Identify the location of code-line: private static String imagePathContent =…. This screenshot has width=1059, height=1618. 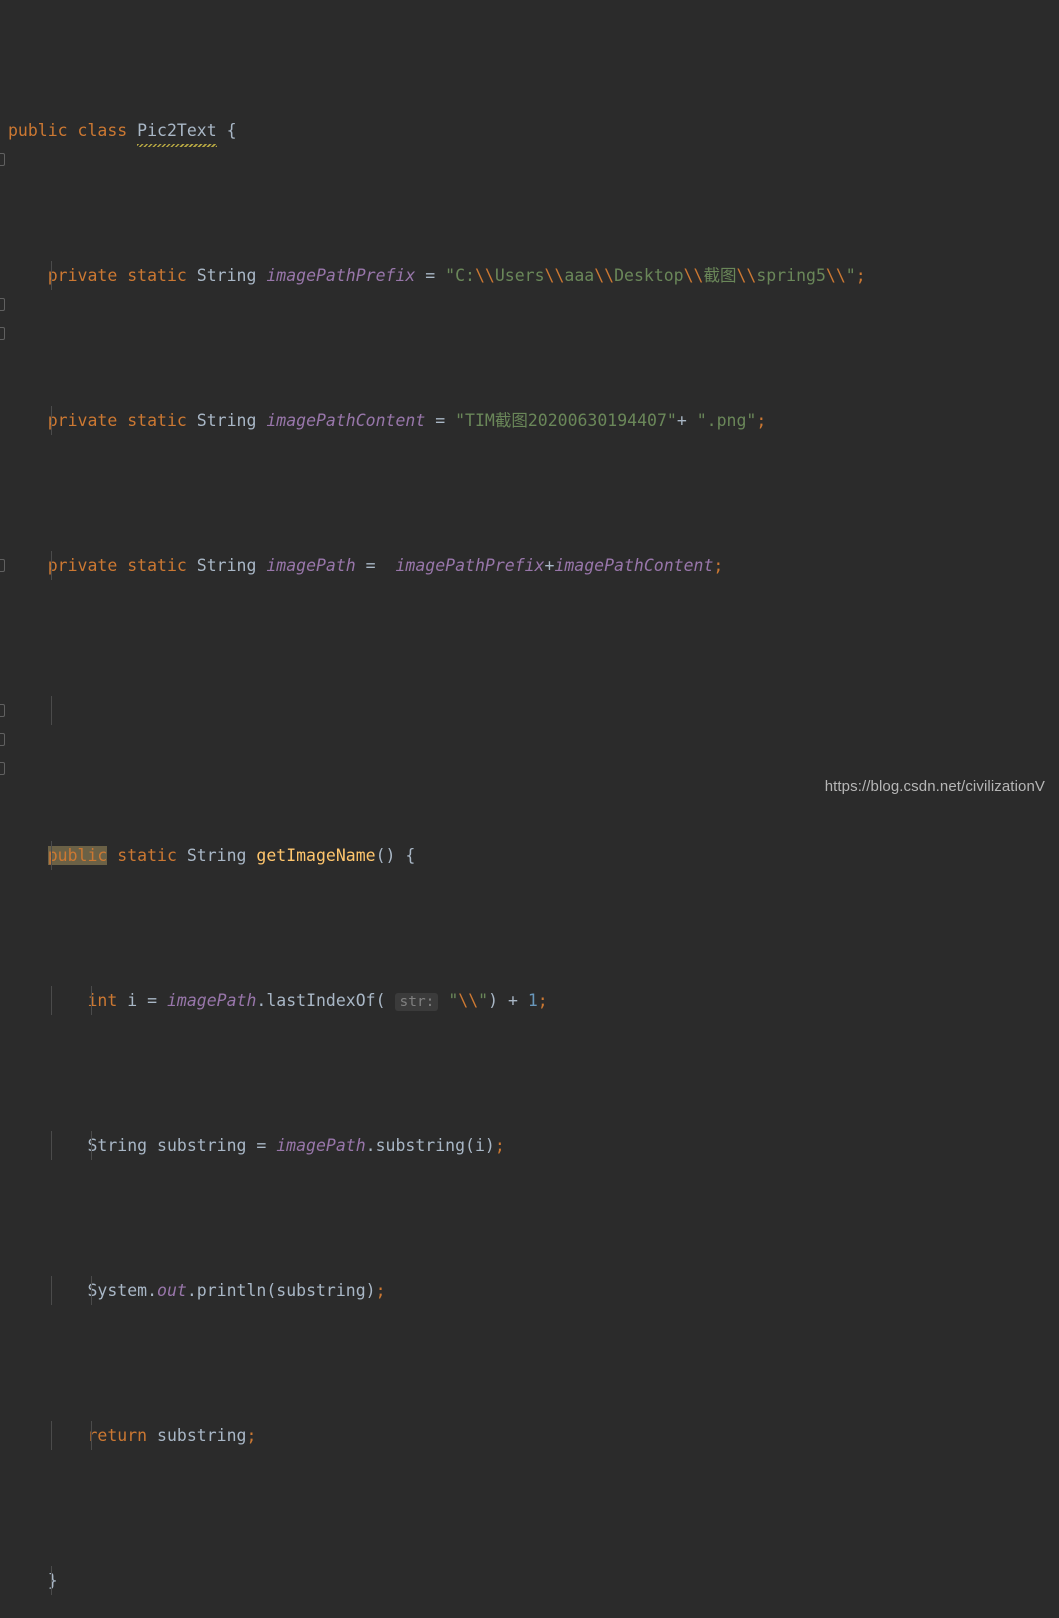
(529, 420).